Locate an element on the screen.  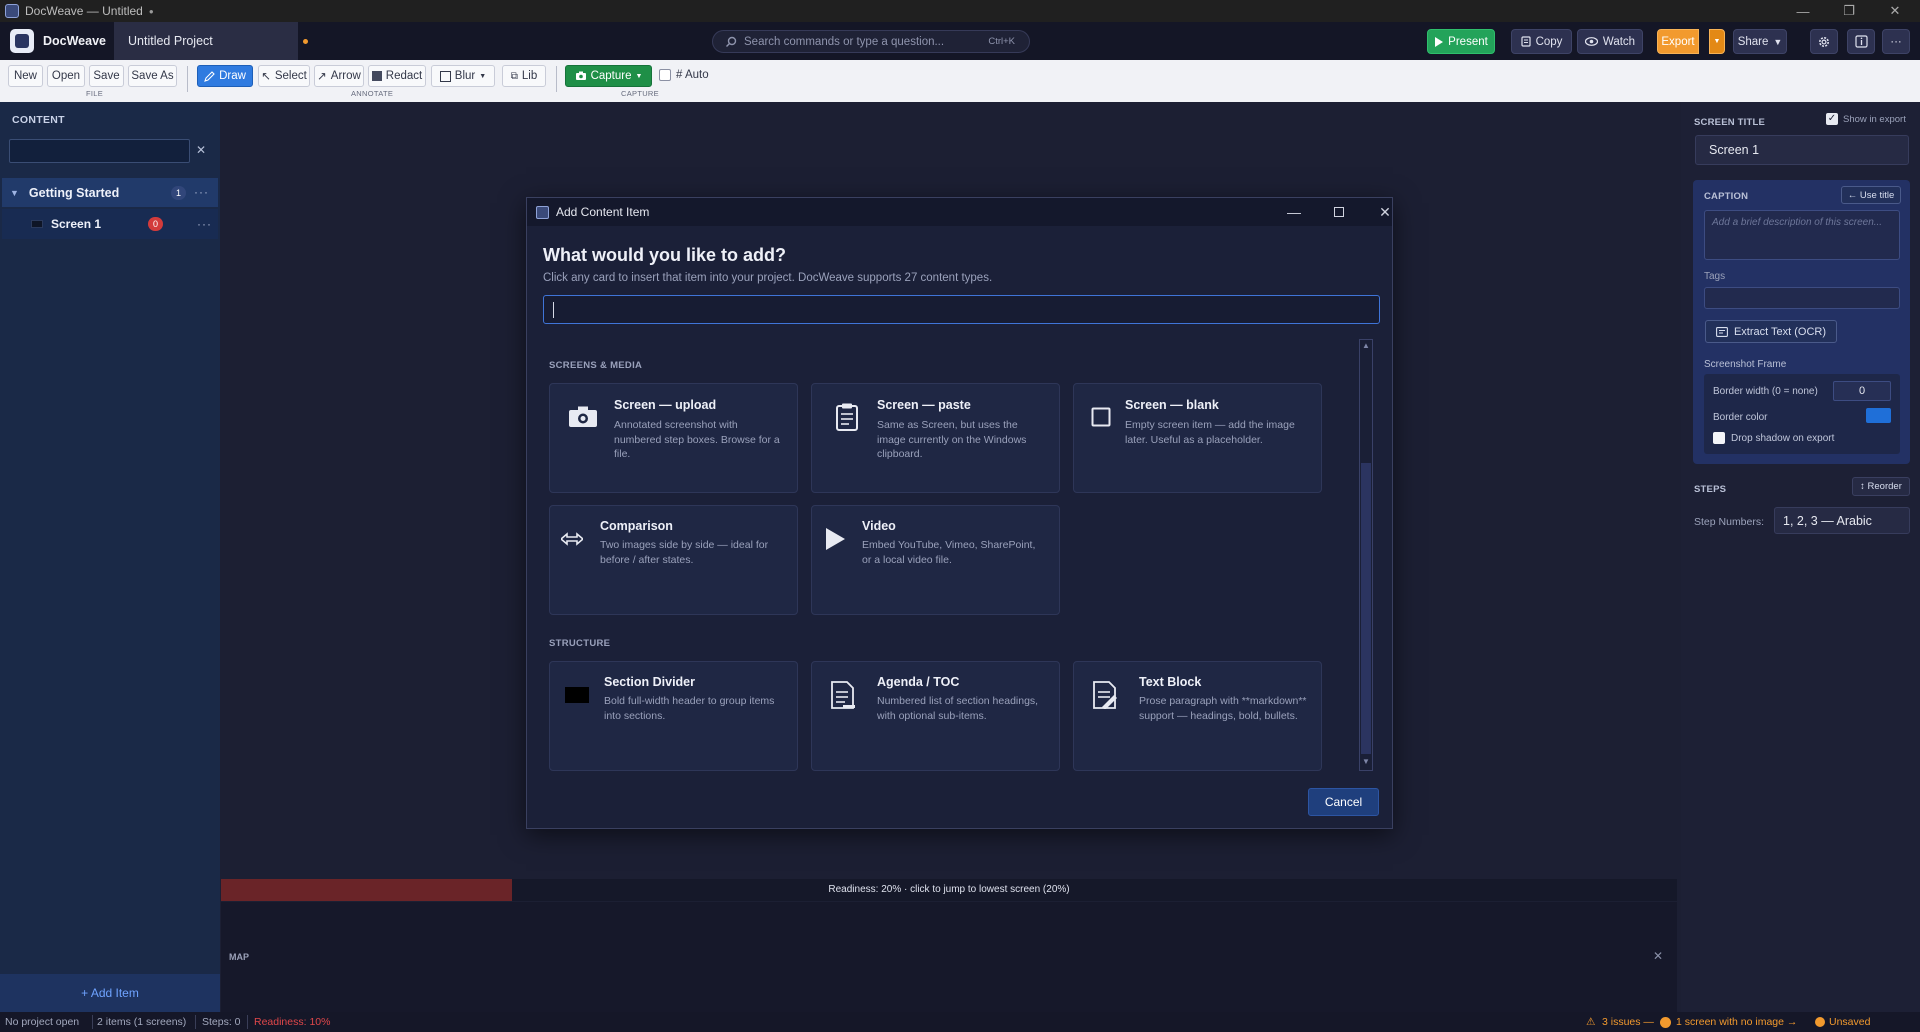
scroll-down-icon: ▼ is located at coordinates (1366, 763).